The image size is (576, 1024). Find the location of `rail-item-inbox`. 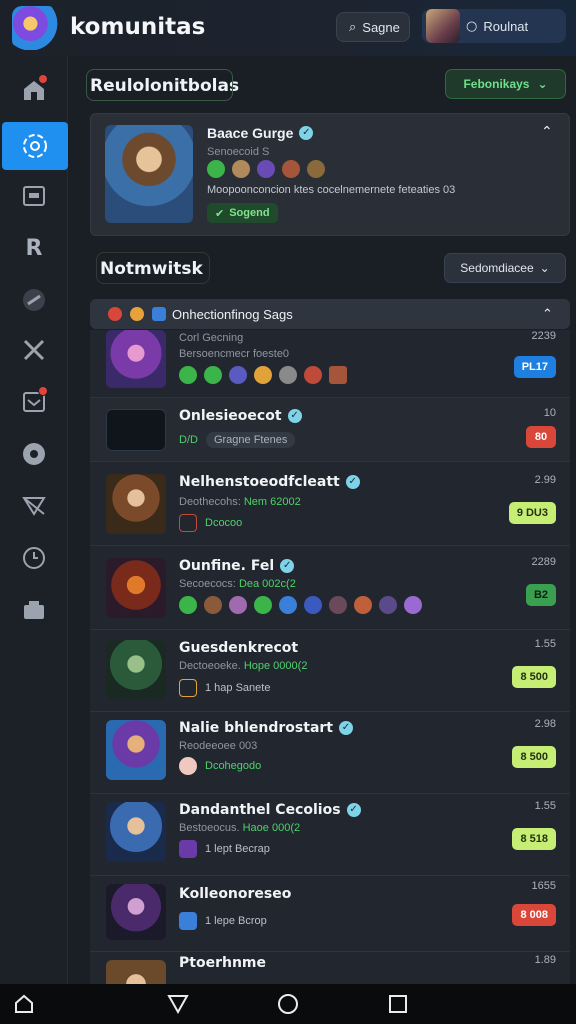

rail-item-inbox is located at coordinates (34, 402).